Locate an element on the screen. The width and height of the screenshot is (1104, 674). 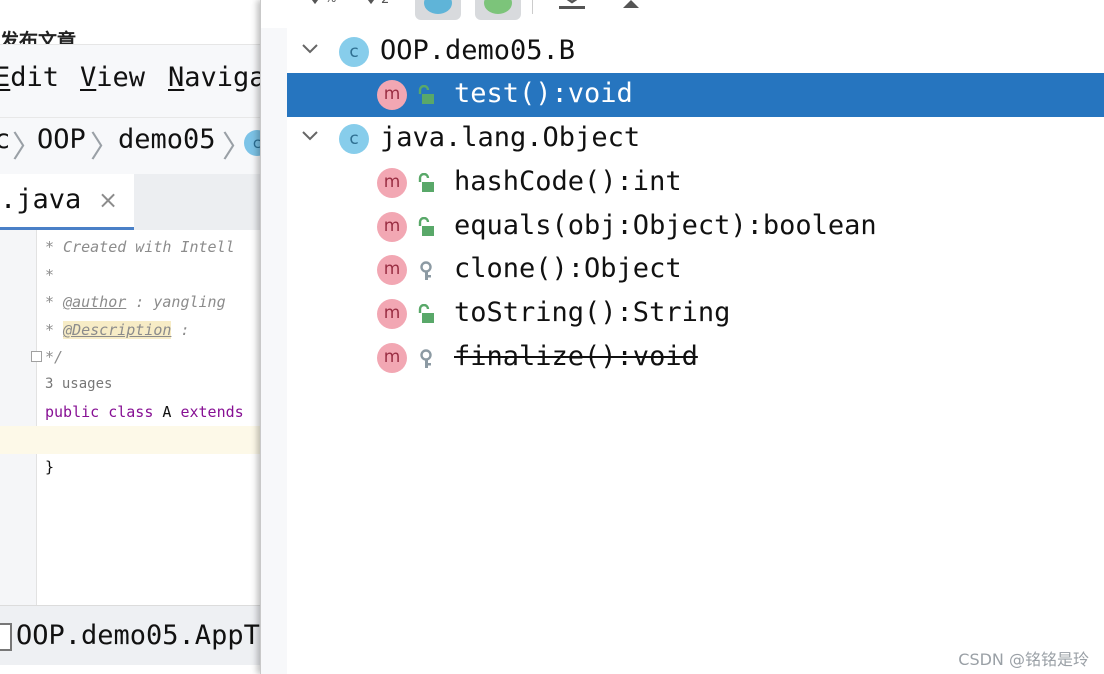
field-icon is located at coordinates (438, 7).